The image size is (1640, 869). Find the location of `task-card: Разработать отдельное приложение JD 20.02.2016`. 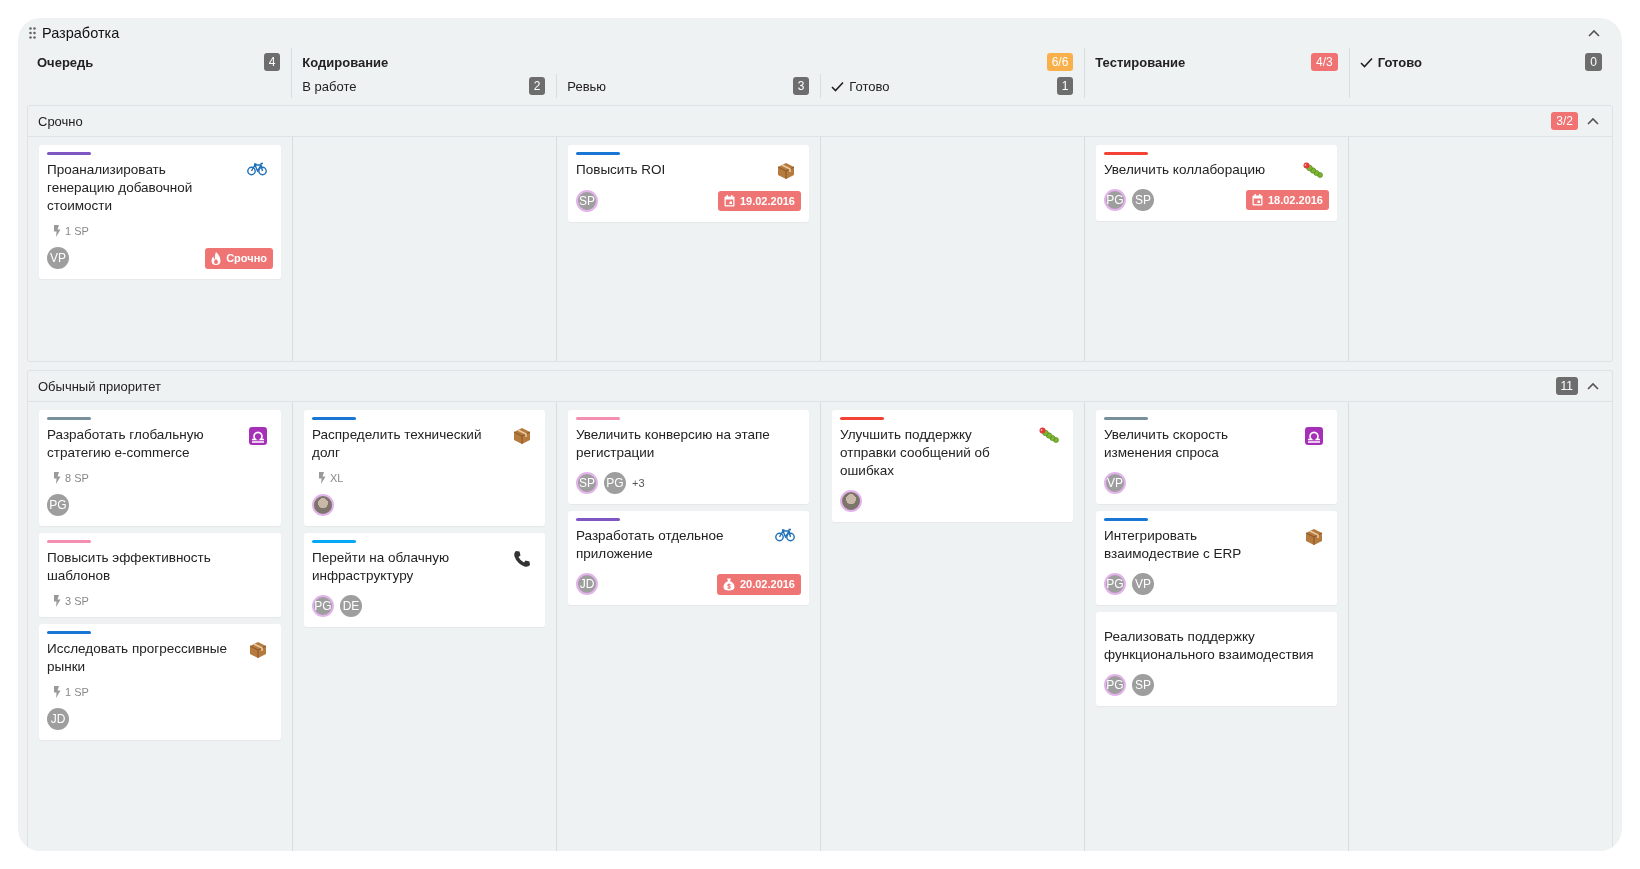

task-card: Разработать отдельное приложение JD 20.02.2016 is located at coordinates (688, 558).